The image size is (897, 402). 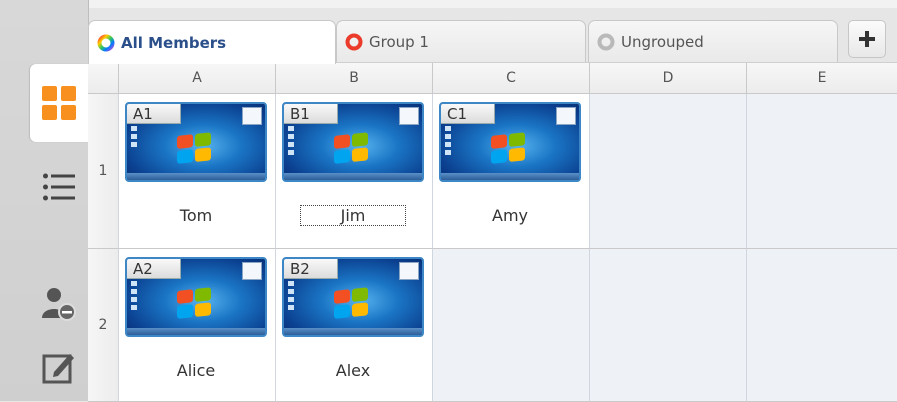 I want to click on seat-label: A1, so click(x=154, y=114).